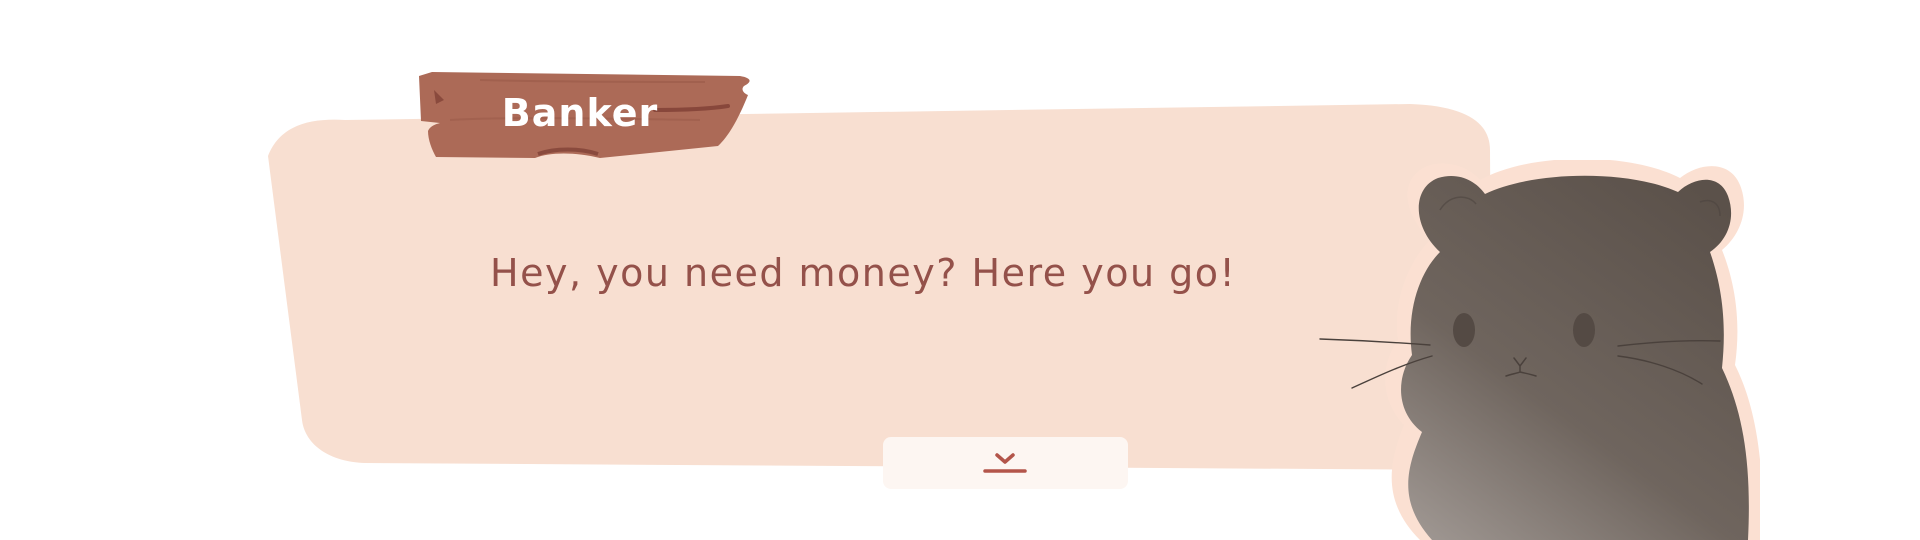 This screenshot has width=1920, height=540. Describe the element at coordinates (580, 113) in the screenshot. I see `speaker-name: Banker` at that location.